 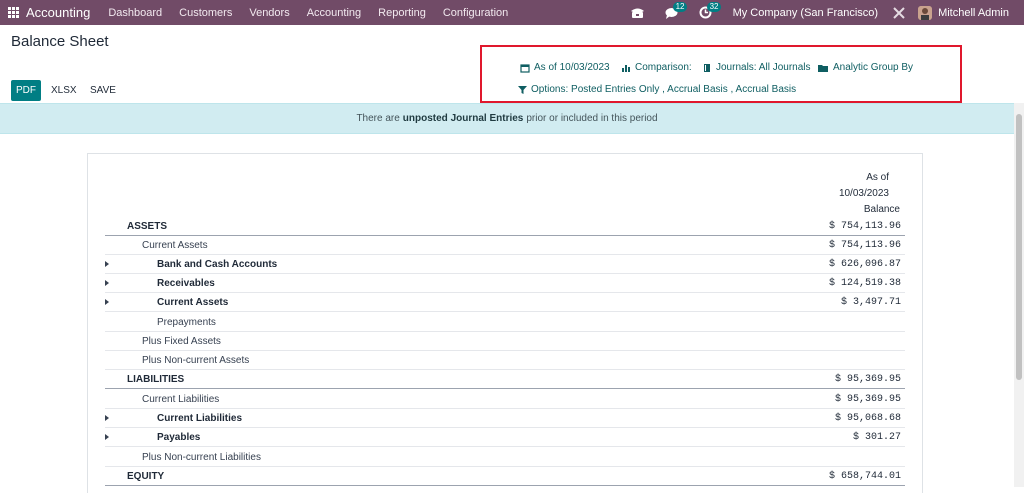 What do you see at coordinates (196, 360) in the screenshot?
I see `row-label: Plus Non-current Assets` at bounding box center [196, 360].